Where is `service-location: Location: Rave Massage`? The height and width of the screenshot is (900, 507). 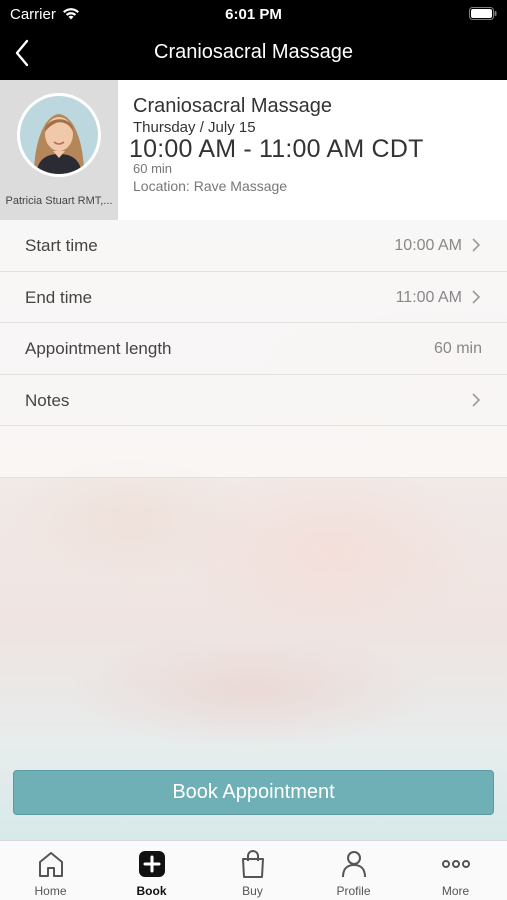 service-location: Location: Rave Massage is located at coordinates (210, 186).